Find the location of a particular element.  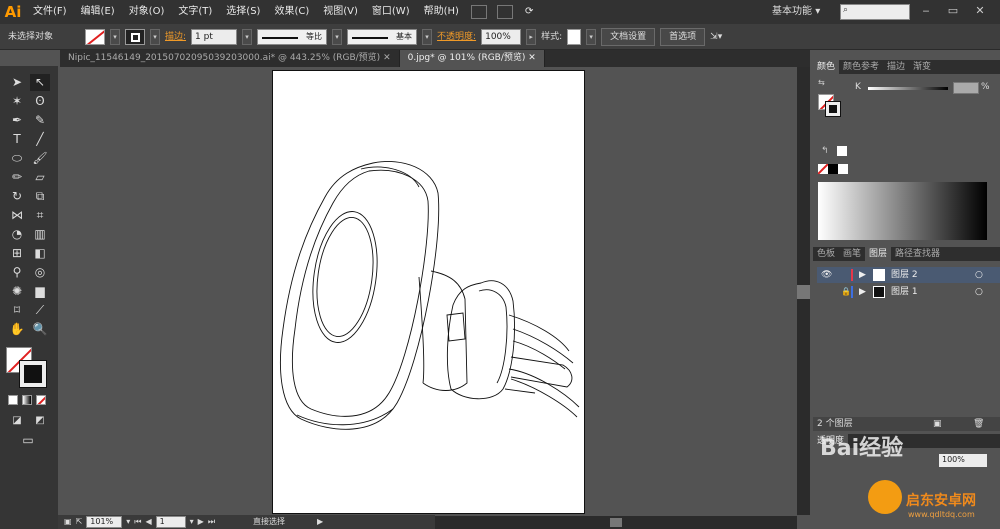

menu-type: 文字(T) is located at coordinates (195, 12).